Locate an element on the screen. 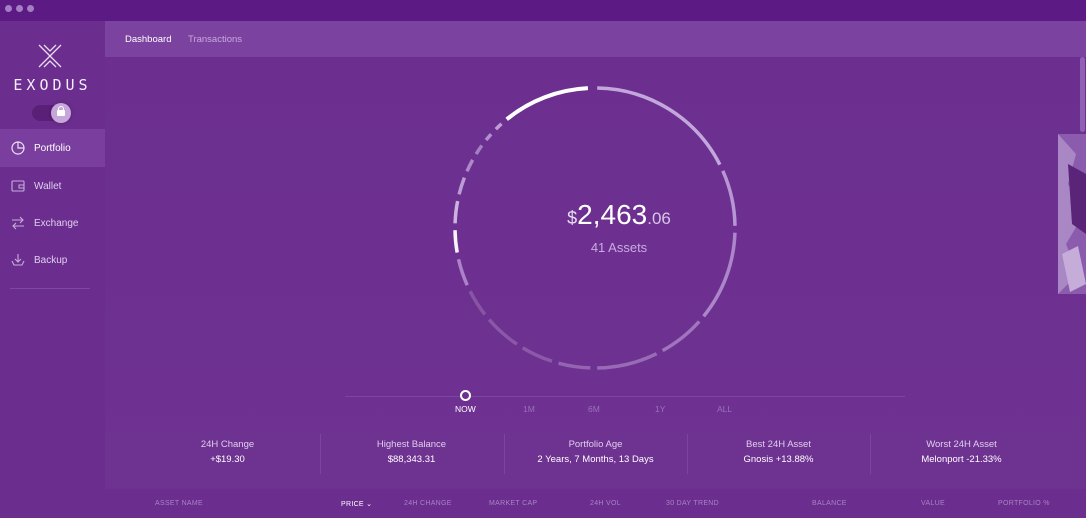 The image size is (1086, 518). wallet-icon is located at coordinates (18, 186).